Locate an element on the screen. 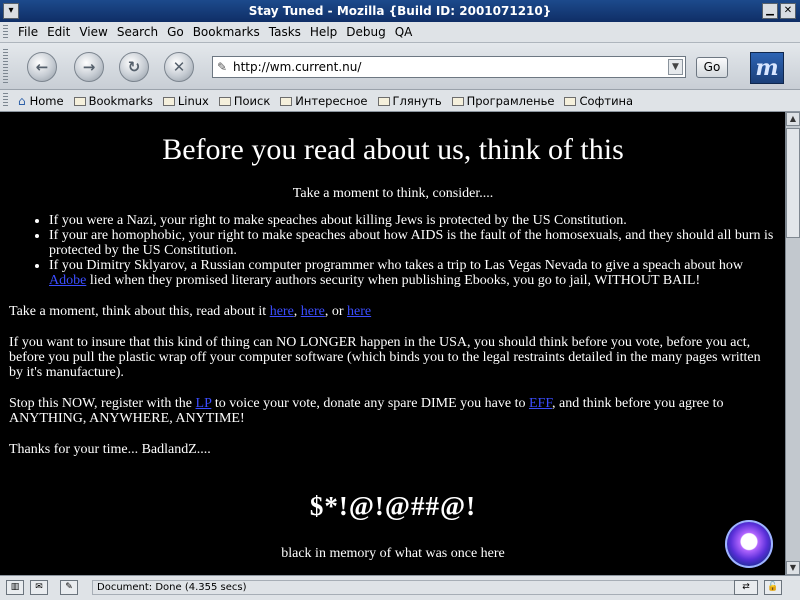 Image resolution: width=800 pixels, height=600 pixels. here-link-3: here is located at coordinates (359, 311).